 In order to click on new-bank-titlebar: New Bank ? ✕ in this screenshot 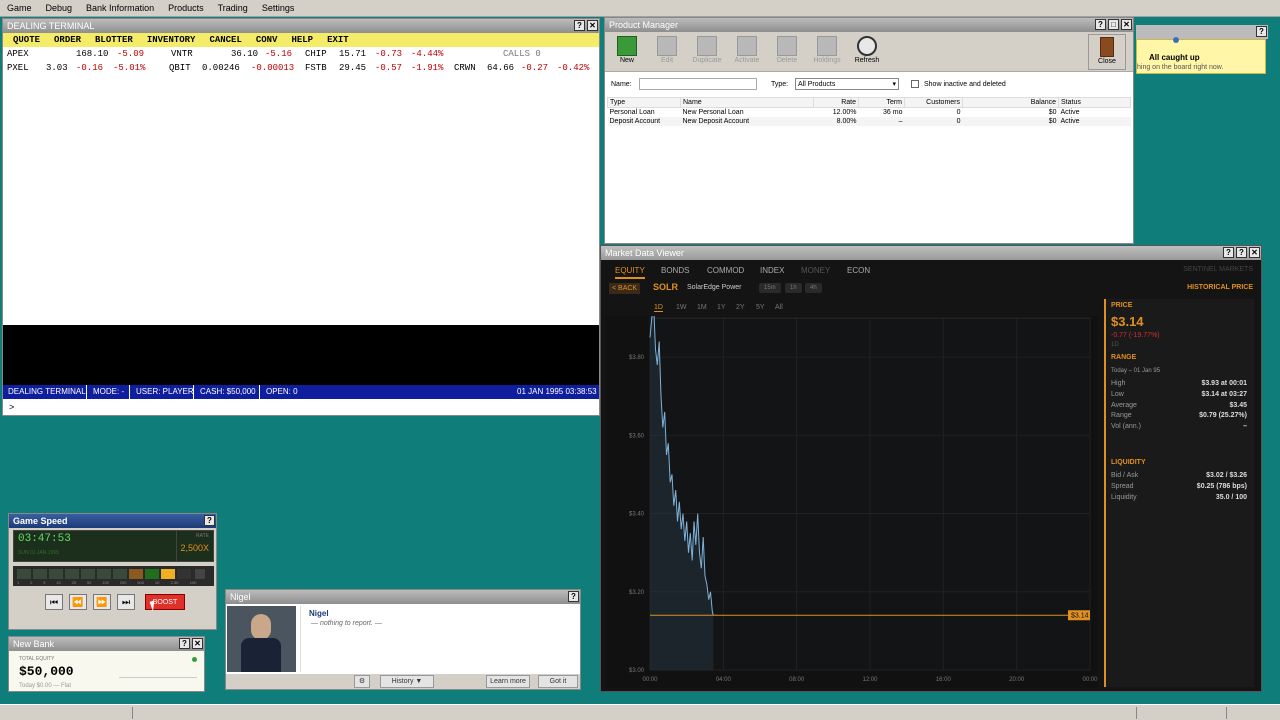, I will do `click(106, 644)`.